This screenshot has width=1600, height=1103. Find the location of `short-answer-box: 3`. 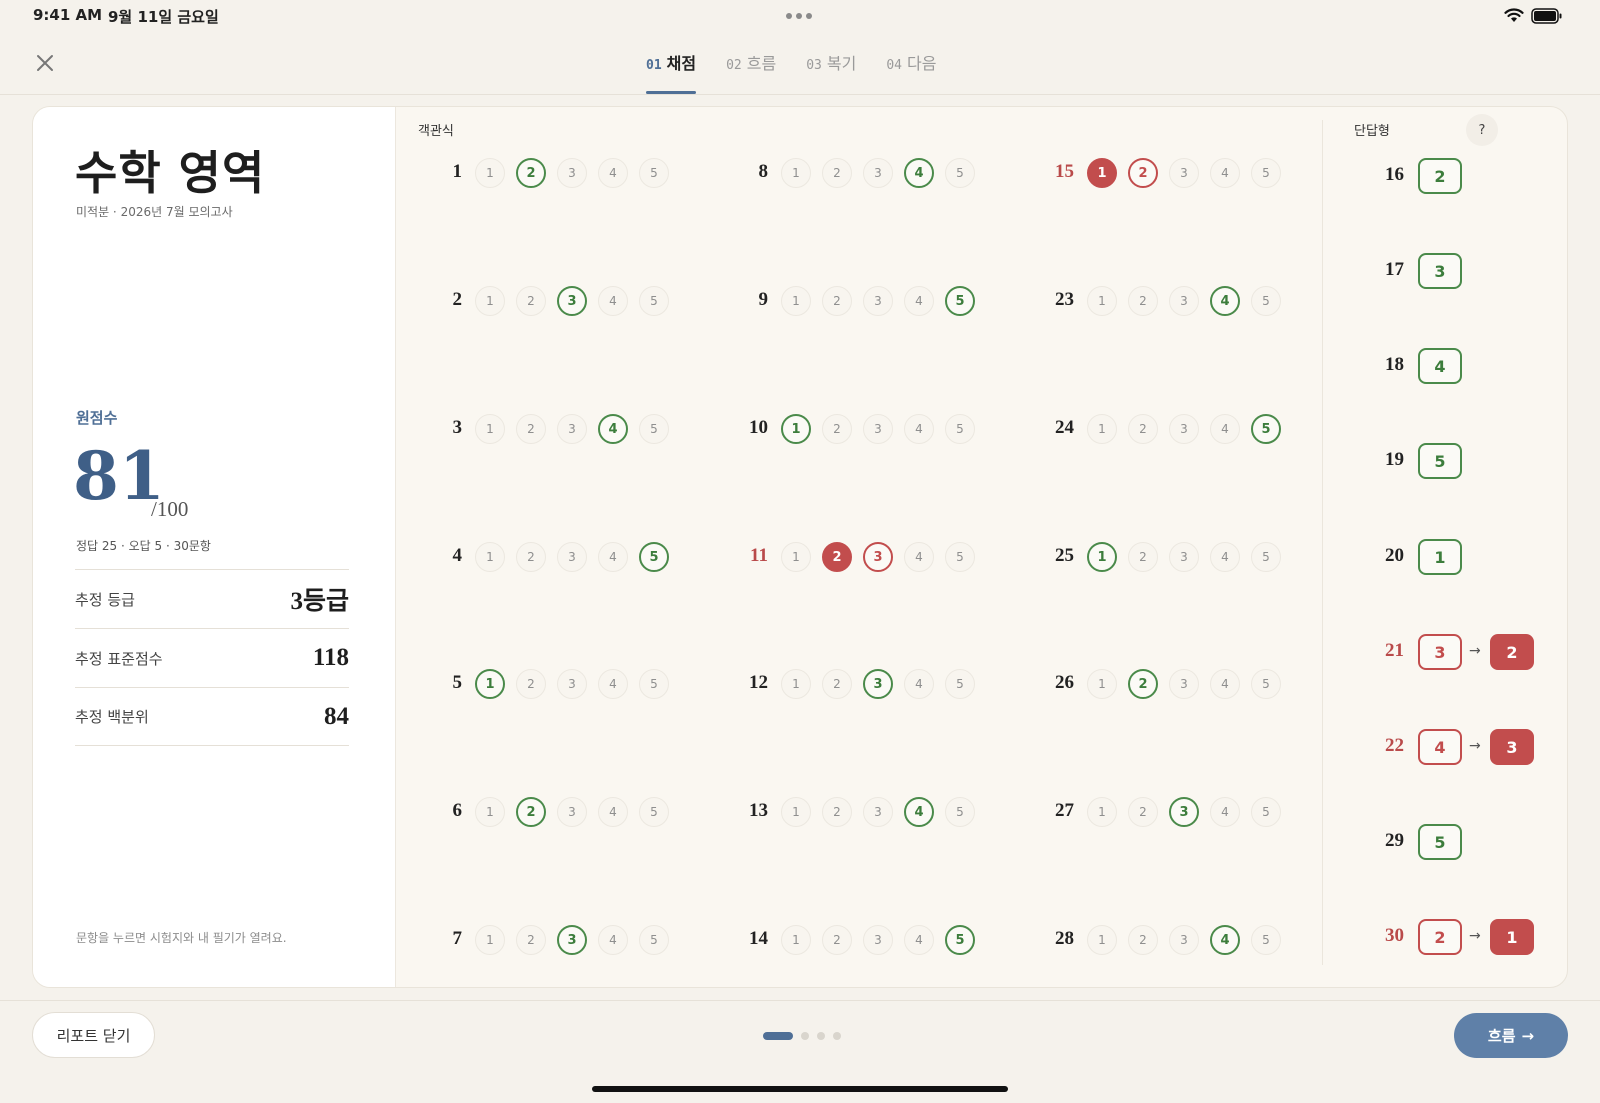

short-answer-box: 3 is located at coordinates (1440, 652).